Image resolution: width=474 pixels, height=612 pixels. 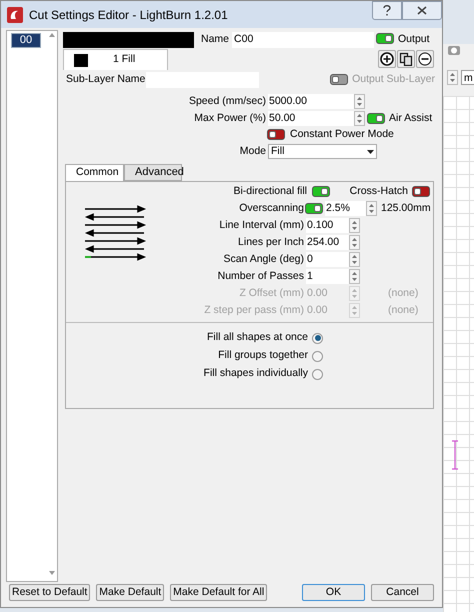 I want to click on add-button, so click(x=387, y=59).